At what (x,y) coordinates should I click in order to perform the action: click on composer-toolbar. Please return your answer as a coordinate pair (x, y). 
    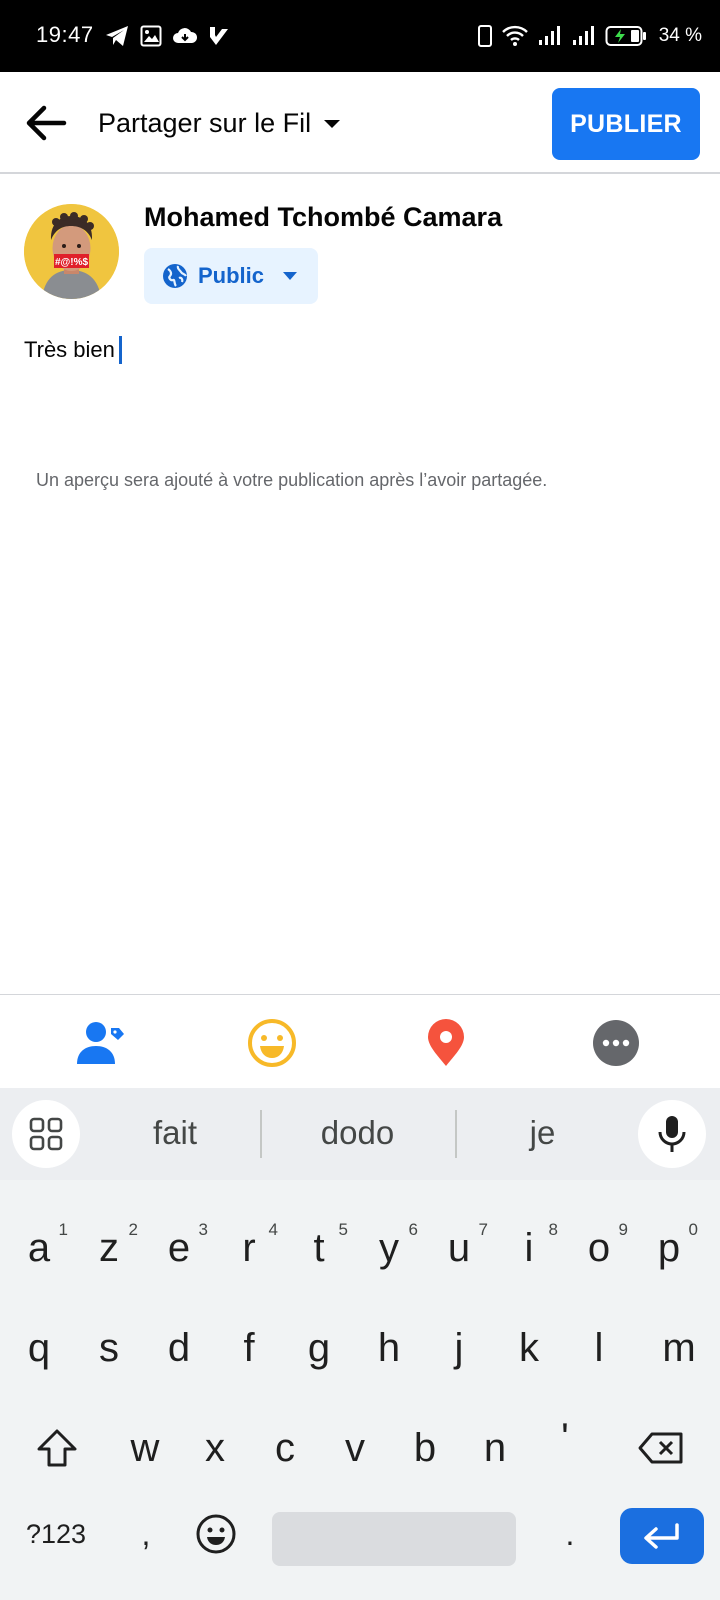
    Looking at the image, I should click on (360, 1041).